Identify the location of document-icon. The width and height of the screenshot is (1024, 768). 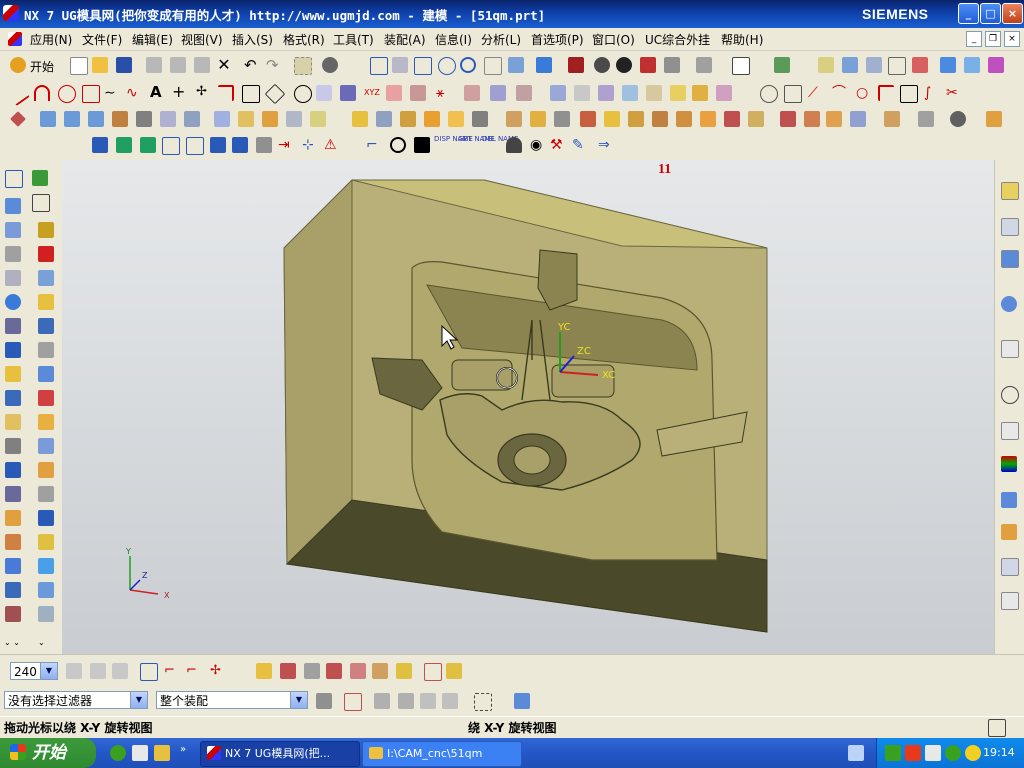
(15, 39).